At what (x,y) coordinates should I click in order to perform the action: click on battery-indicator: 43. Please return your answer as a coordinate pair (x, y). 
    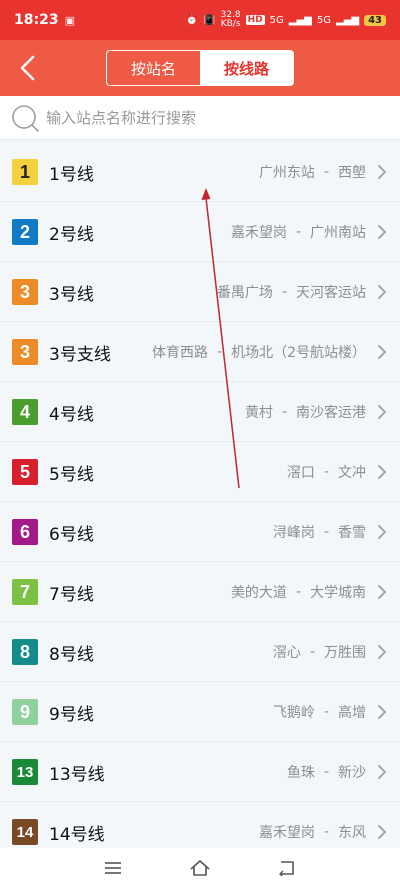
    Looking at the image, I should click on (375, 20).